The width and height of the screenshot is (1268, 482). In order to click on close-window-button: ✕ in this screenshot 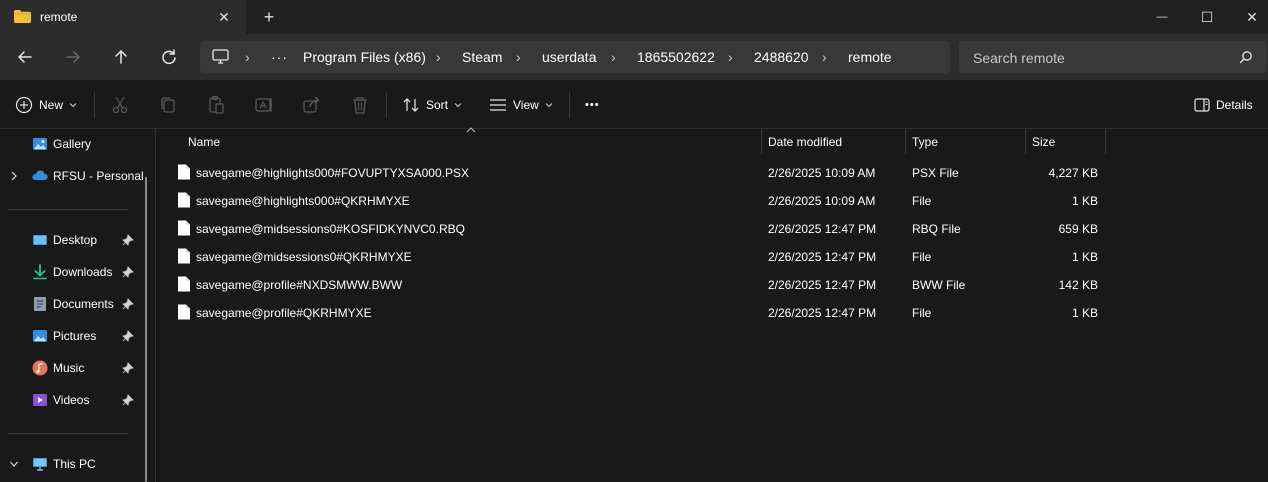, I will do `click(1248, 17)`.